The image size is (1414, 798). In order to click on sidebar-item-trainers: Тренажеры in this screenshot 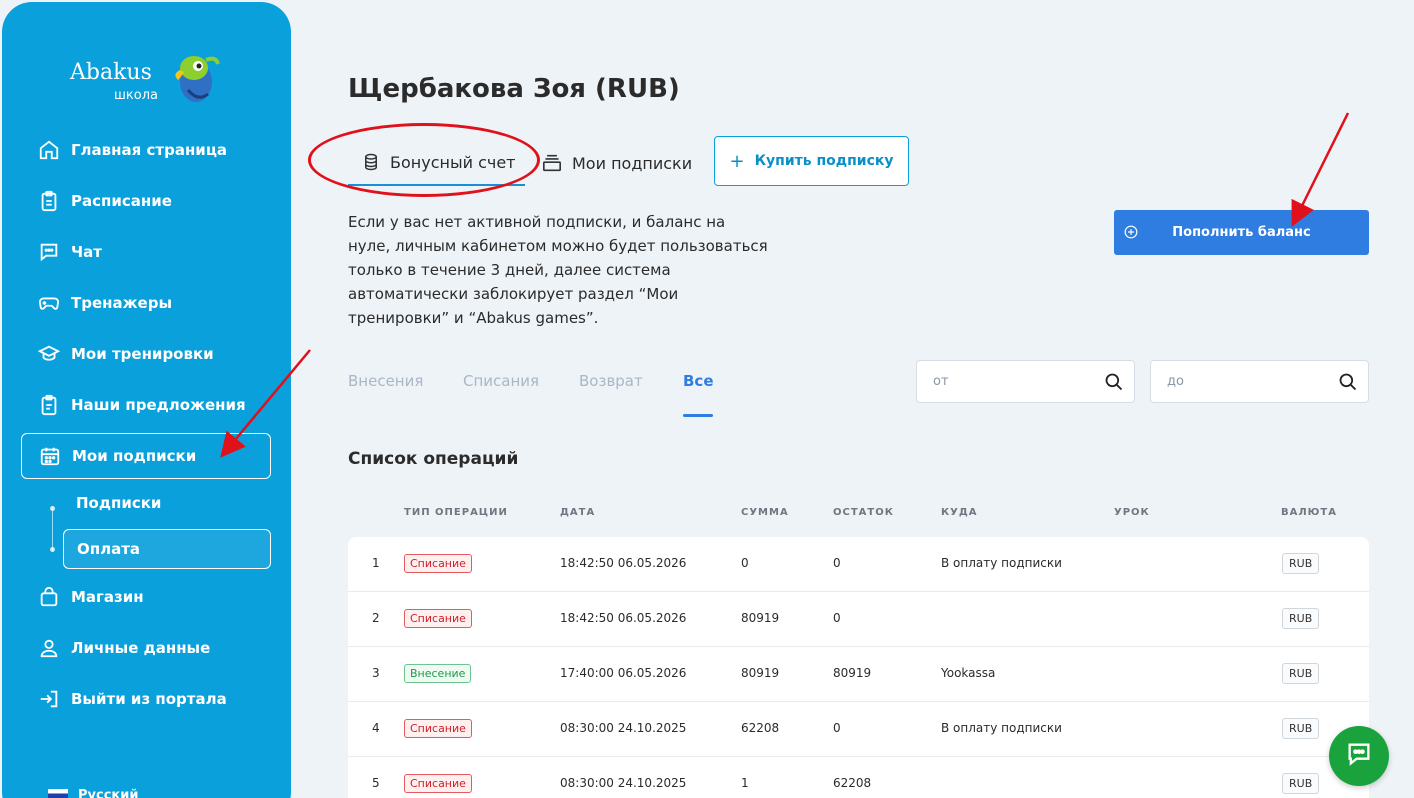, I will do `click(146, 303)`.